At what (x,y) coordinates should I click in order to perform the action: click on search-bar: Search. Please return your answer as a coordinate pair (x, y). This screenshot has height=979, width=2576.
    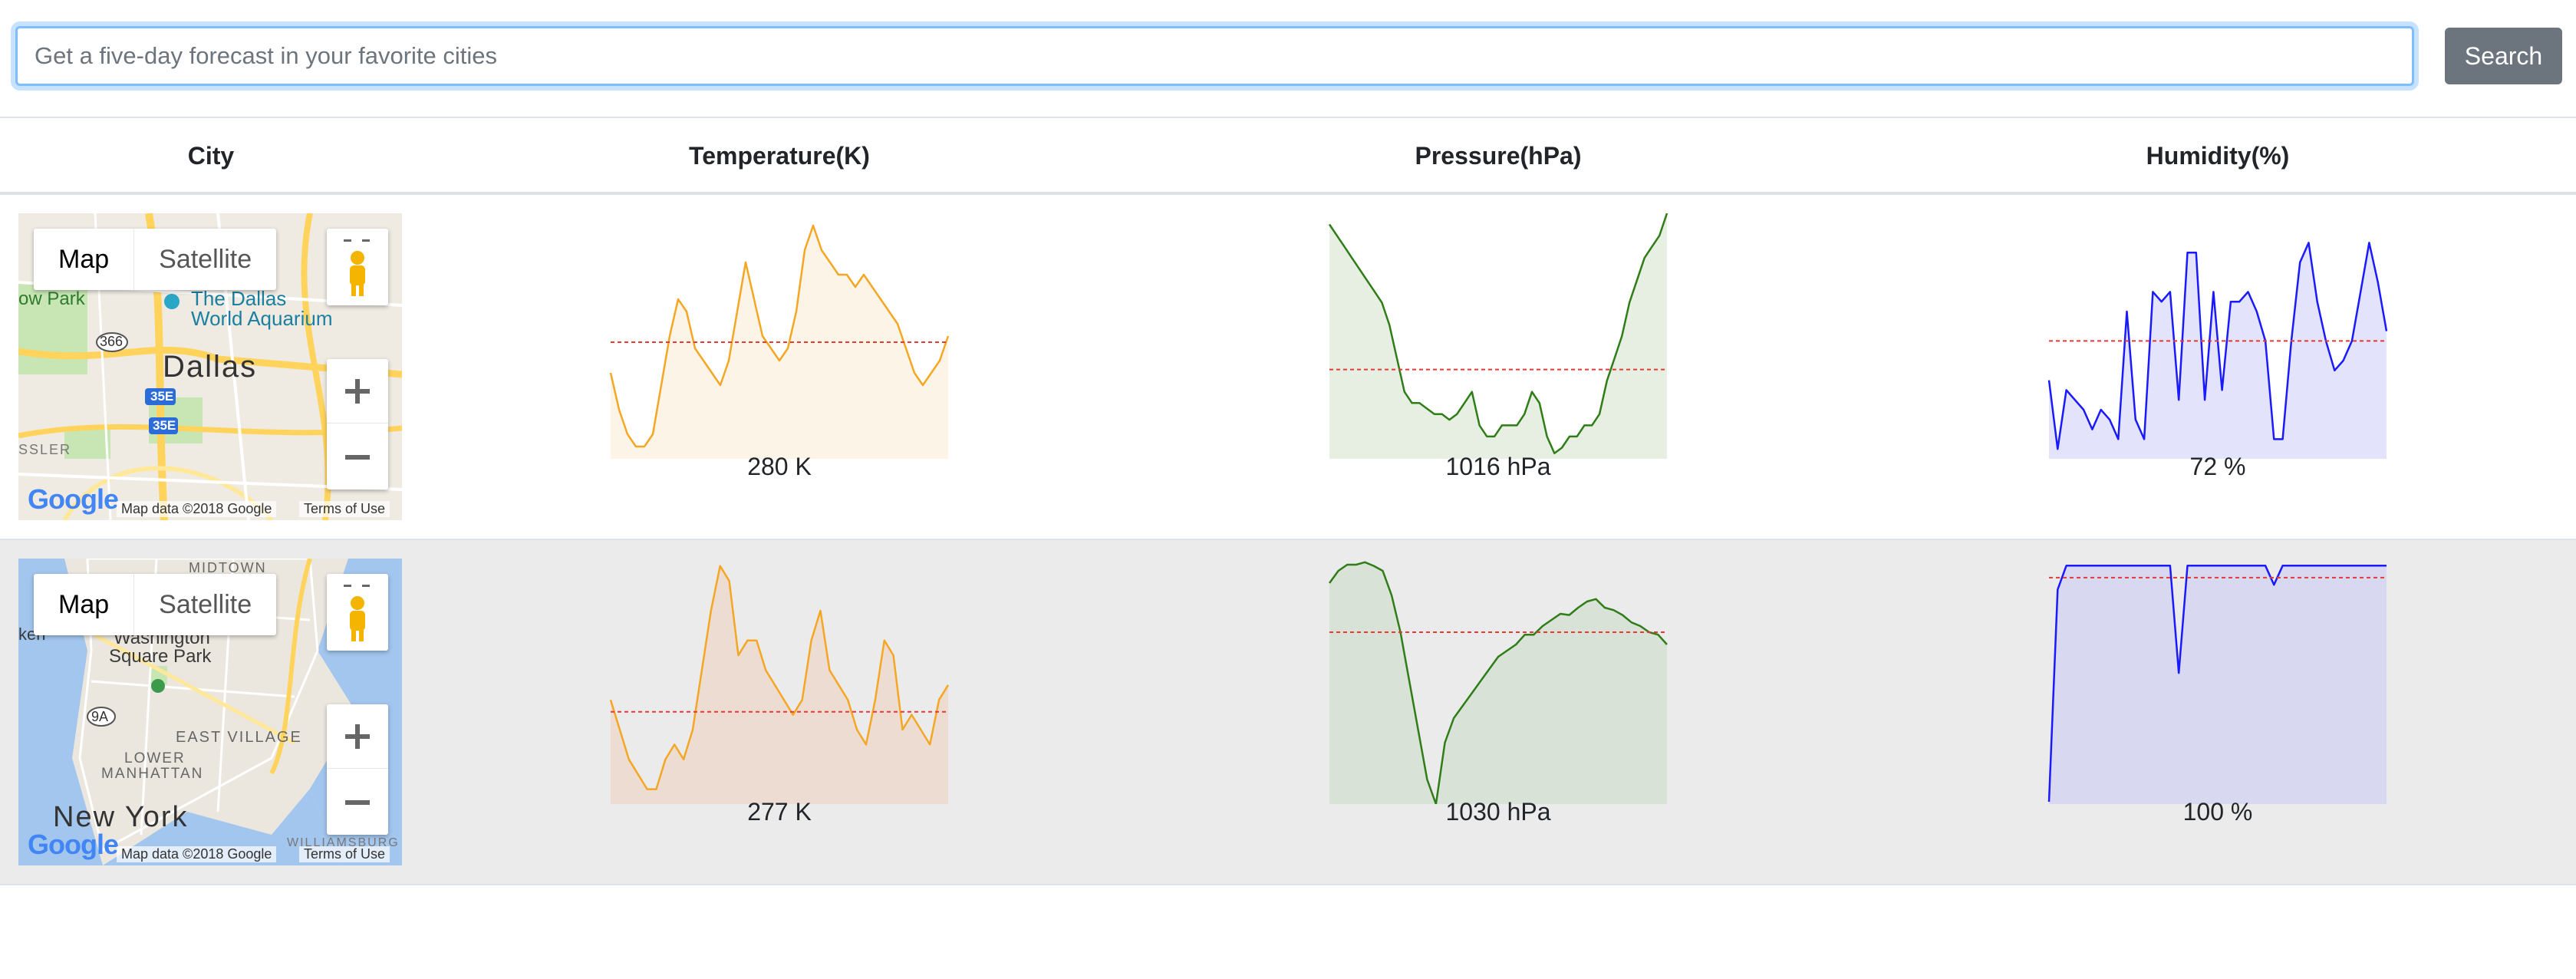
    Looking at the image, I should click on (1288, 56).